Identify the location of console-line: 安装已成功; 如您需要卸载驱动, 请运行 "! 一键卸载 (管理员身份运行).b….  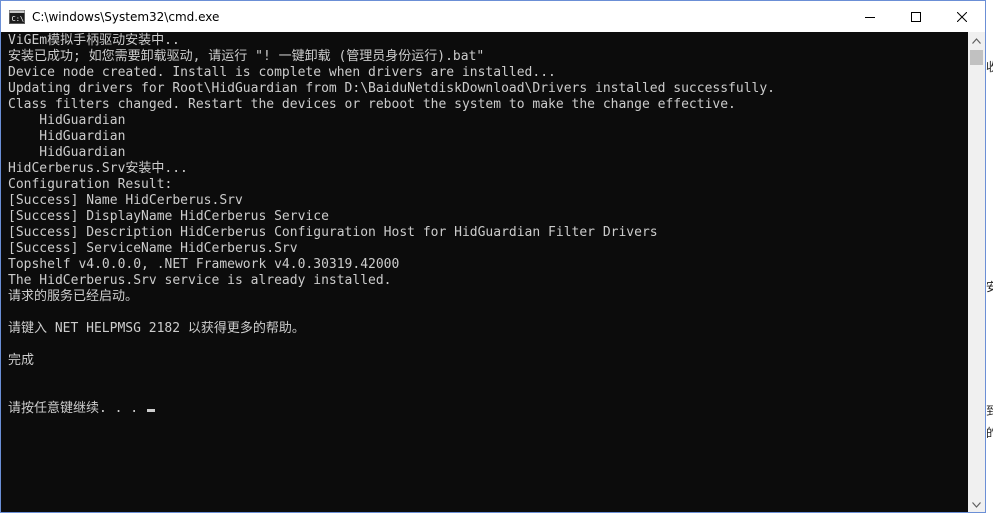
(246, 56).